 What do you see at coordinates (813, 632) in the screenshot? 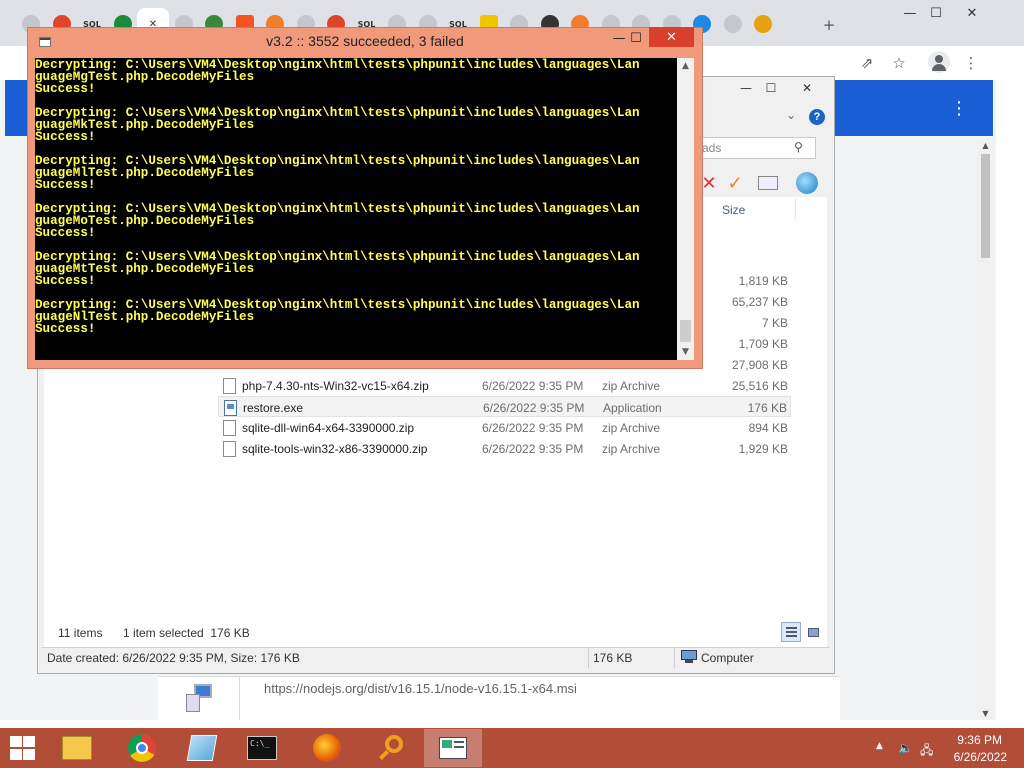
I see `tiles-view-button` at bounding box center [813, 632].